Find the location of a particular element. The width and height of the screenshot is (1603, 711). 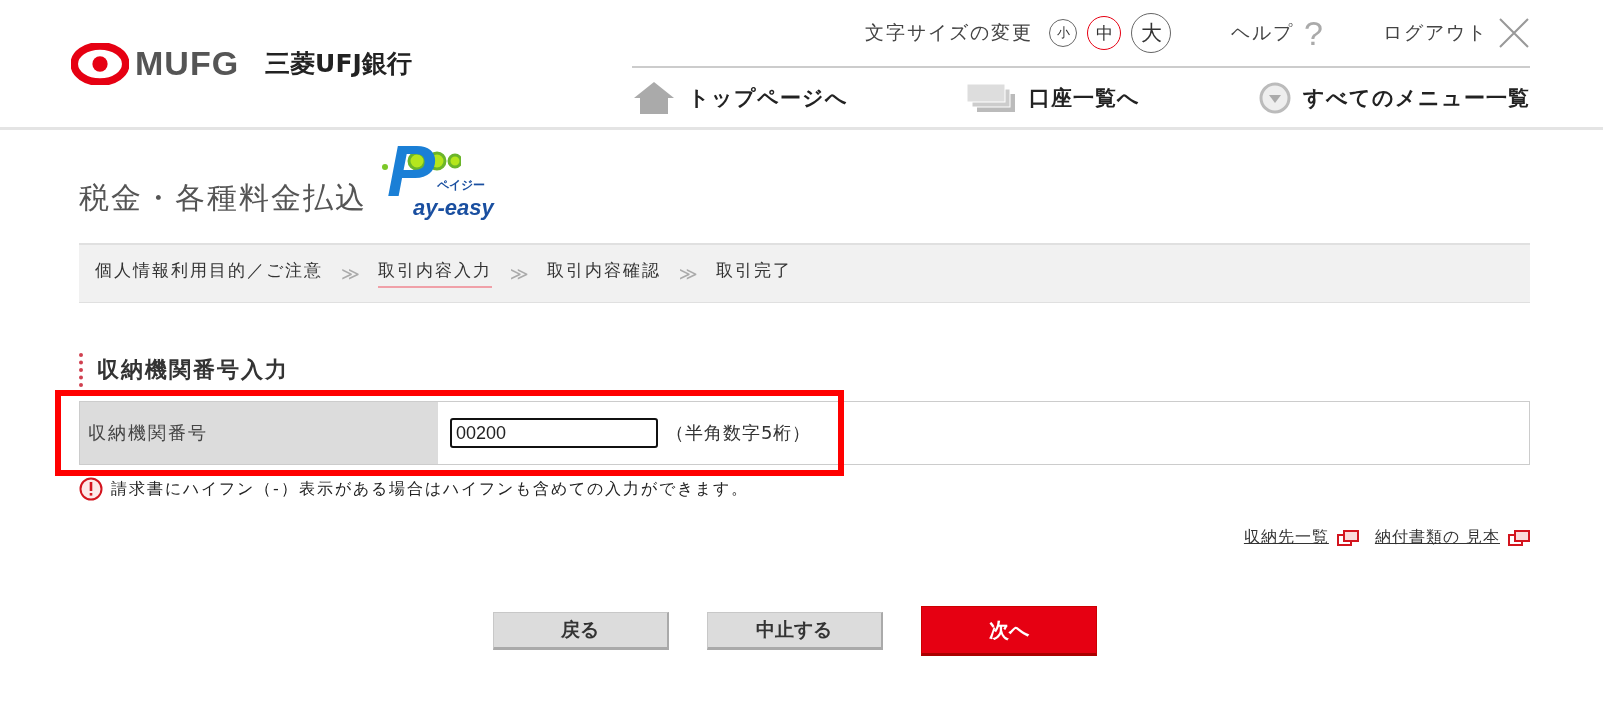

ring-logo-icon is located at coordinates (100, 63).